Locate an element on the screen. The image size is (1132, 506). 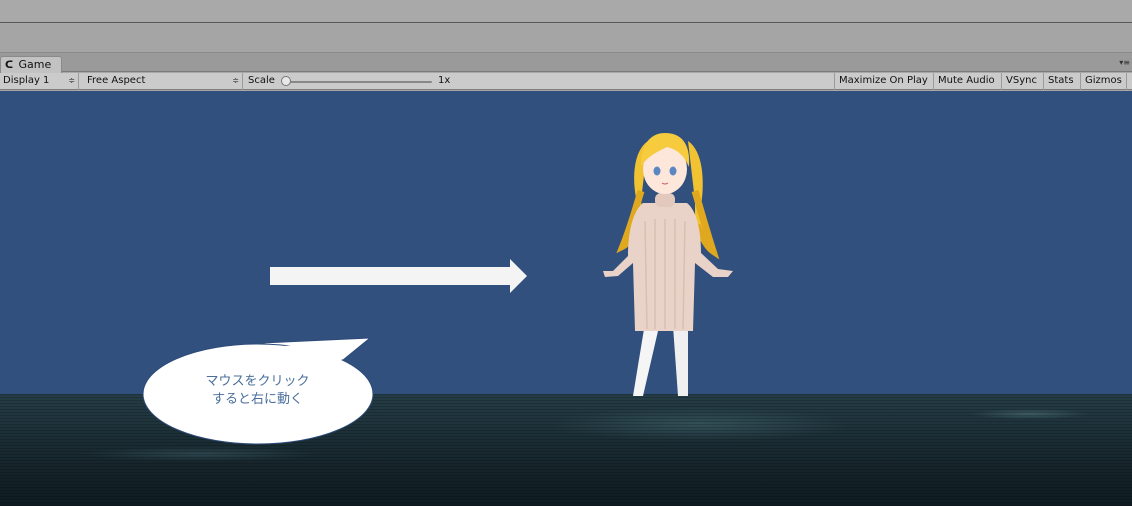
gizmos-label: Gizmos is located at coordinates (1103, 80).